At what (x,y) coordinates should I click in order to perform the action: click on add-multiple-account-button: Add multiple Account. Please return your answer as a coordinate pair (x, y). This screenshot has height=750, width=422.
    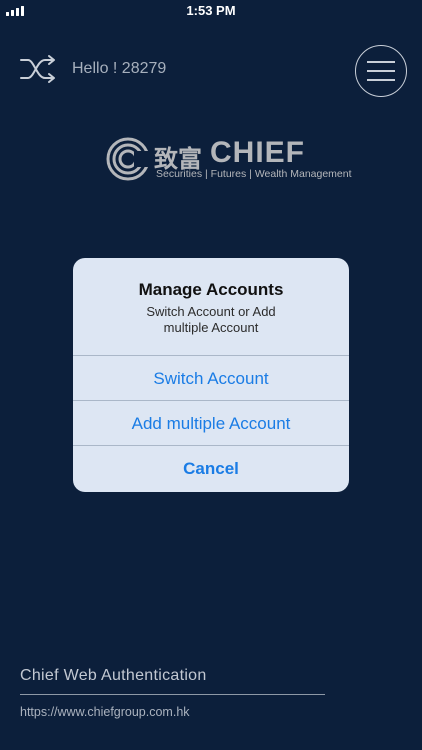
    Looking at the image, I should click on (211, 423).